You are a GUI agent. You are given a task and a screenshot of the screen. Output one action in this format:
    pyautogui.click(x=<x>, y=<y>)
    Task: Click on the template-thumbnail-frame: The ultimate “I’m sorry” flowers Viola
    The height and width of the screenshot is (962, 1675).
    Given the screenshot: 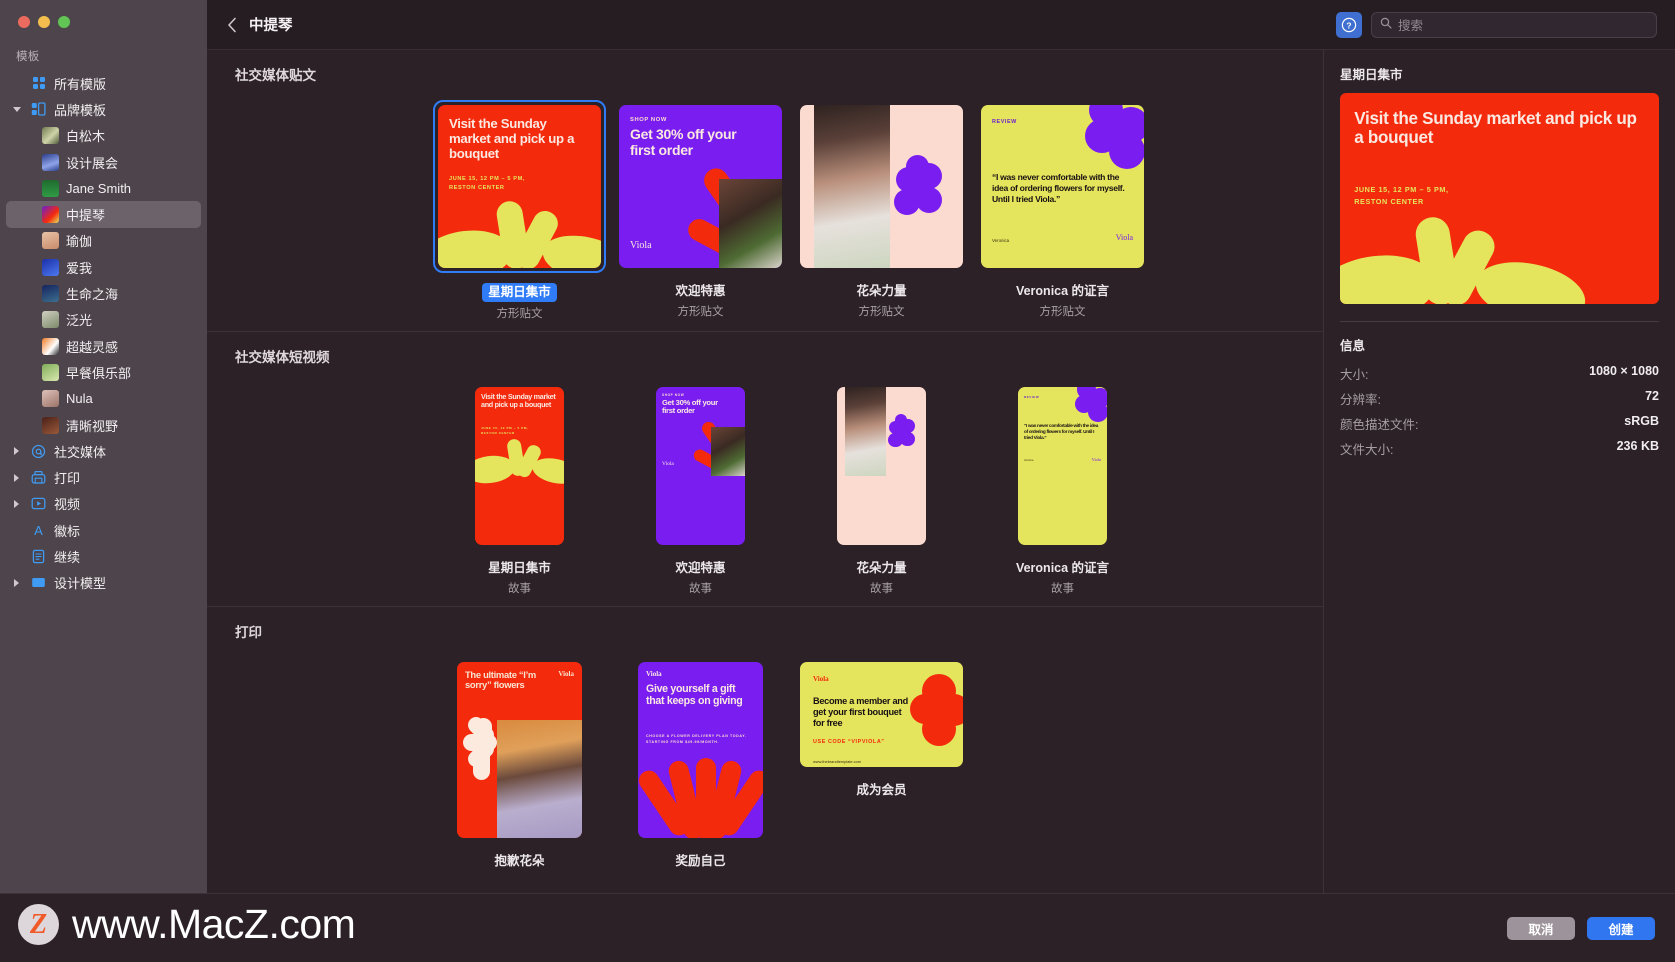 What is the action you would take?
    pyautogui.click(x=519, y=750)
    